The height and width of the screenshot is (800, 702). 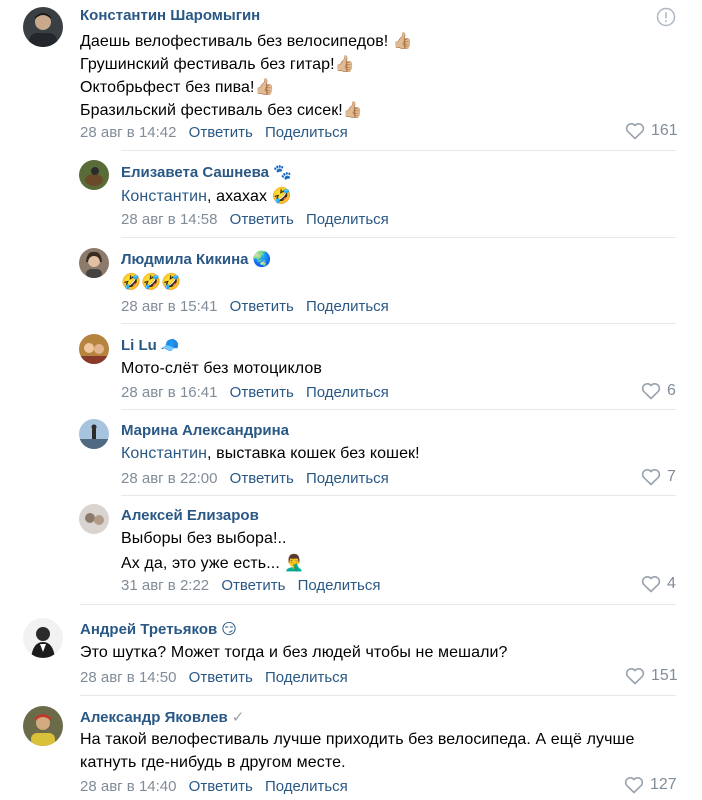 I want to click on comment-meta: 28 авг в 14:58 Ответить Поделиться, so click(x=255, y=219).